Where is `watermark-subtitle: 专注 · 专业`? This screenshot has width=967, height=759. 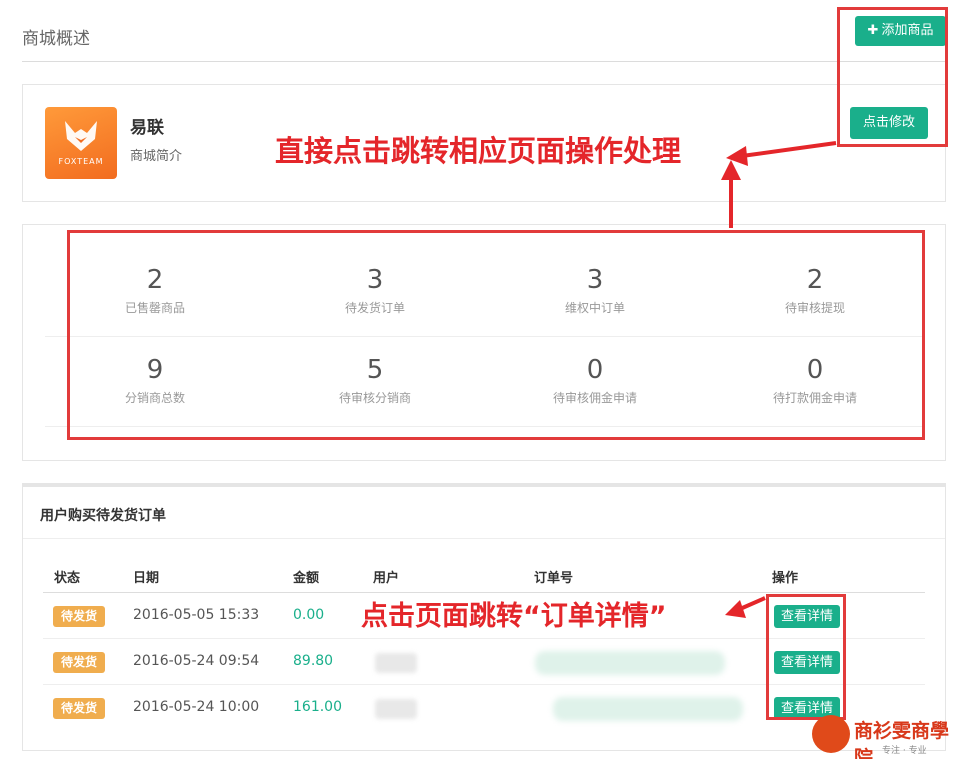
watermark-subtitle: 专注 · 专业 is located at coordinates (904, 751).